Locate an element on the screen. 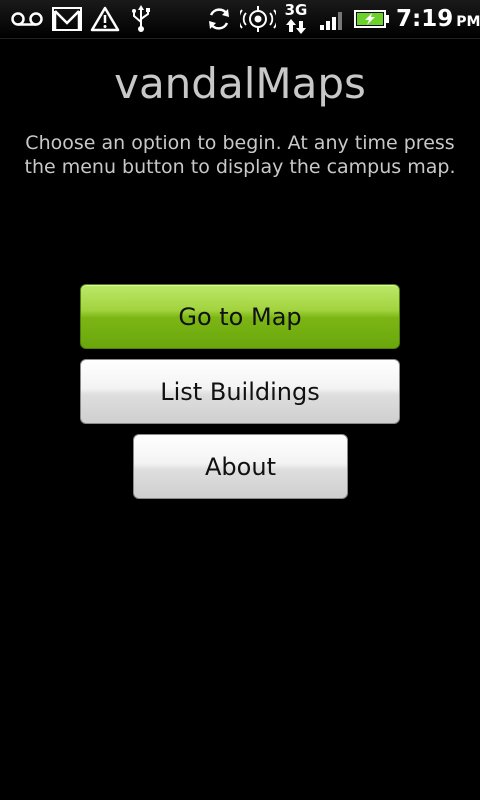 The image size is (480, 800). gps-icon is located at coordinates (258, 19).